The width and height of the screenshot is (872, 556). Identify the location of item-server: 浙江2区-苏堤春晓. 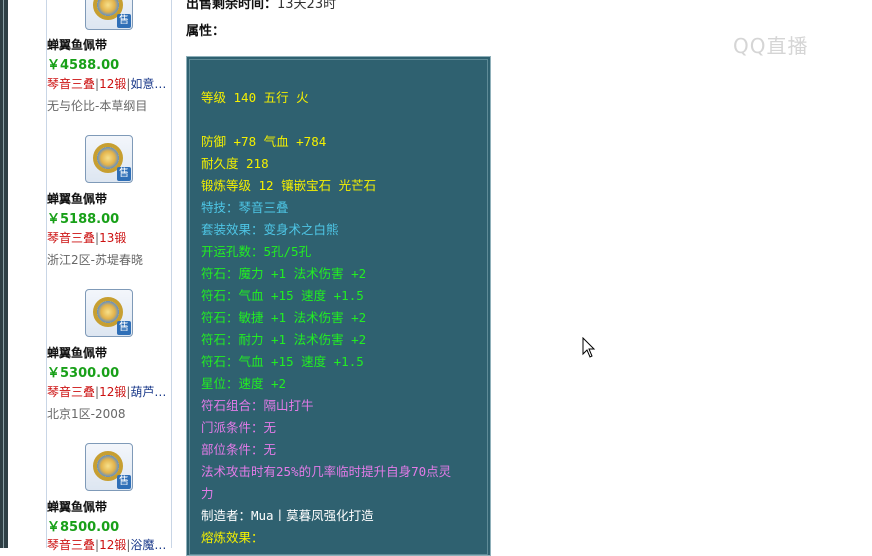
(95, 260).